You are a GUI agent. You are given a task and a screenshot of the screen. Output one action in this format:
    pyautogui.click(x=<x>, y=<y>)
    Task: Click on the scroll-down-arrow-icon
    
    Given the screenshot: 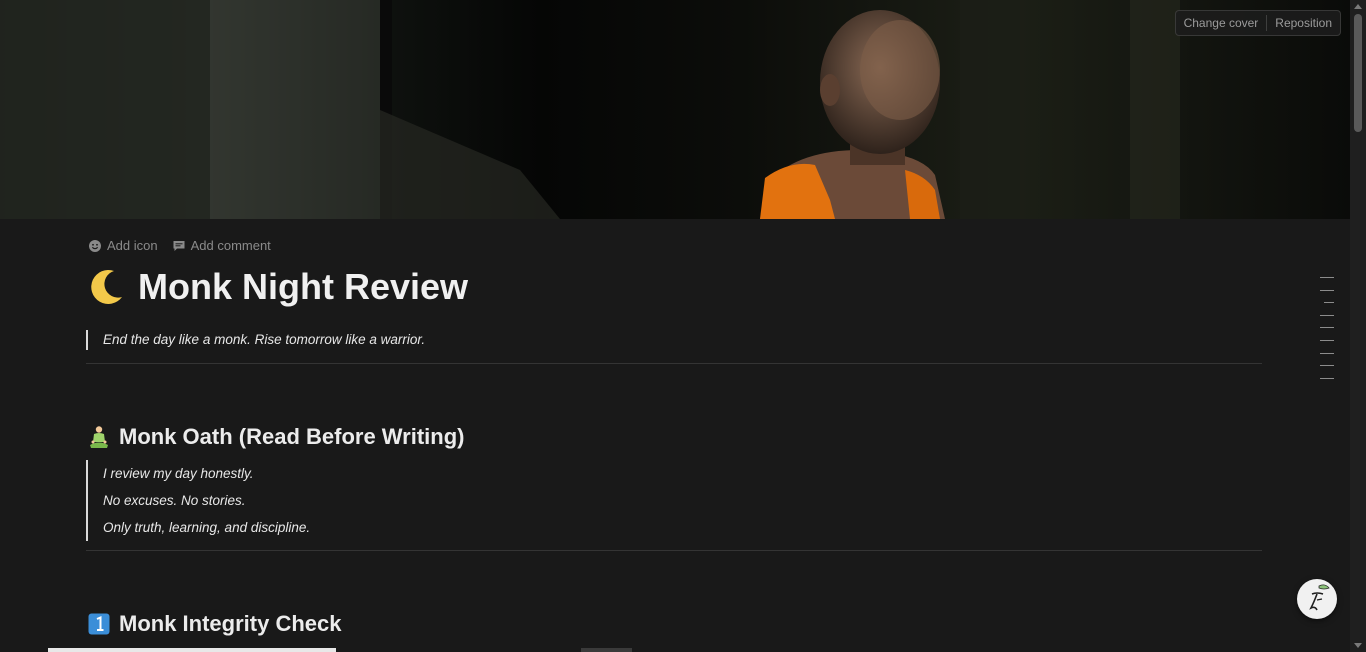 What is the action you would take?
    pyautogui.click(x=1358, y=645)
    